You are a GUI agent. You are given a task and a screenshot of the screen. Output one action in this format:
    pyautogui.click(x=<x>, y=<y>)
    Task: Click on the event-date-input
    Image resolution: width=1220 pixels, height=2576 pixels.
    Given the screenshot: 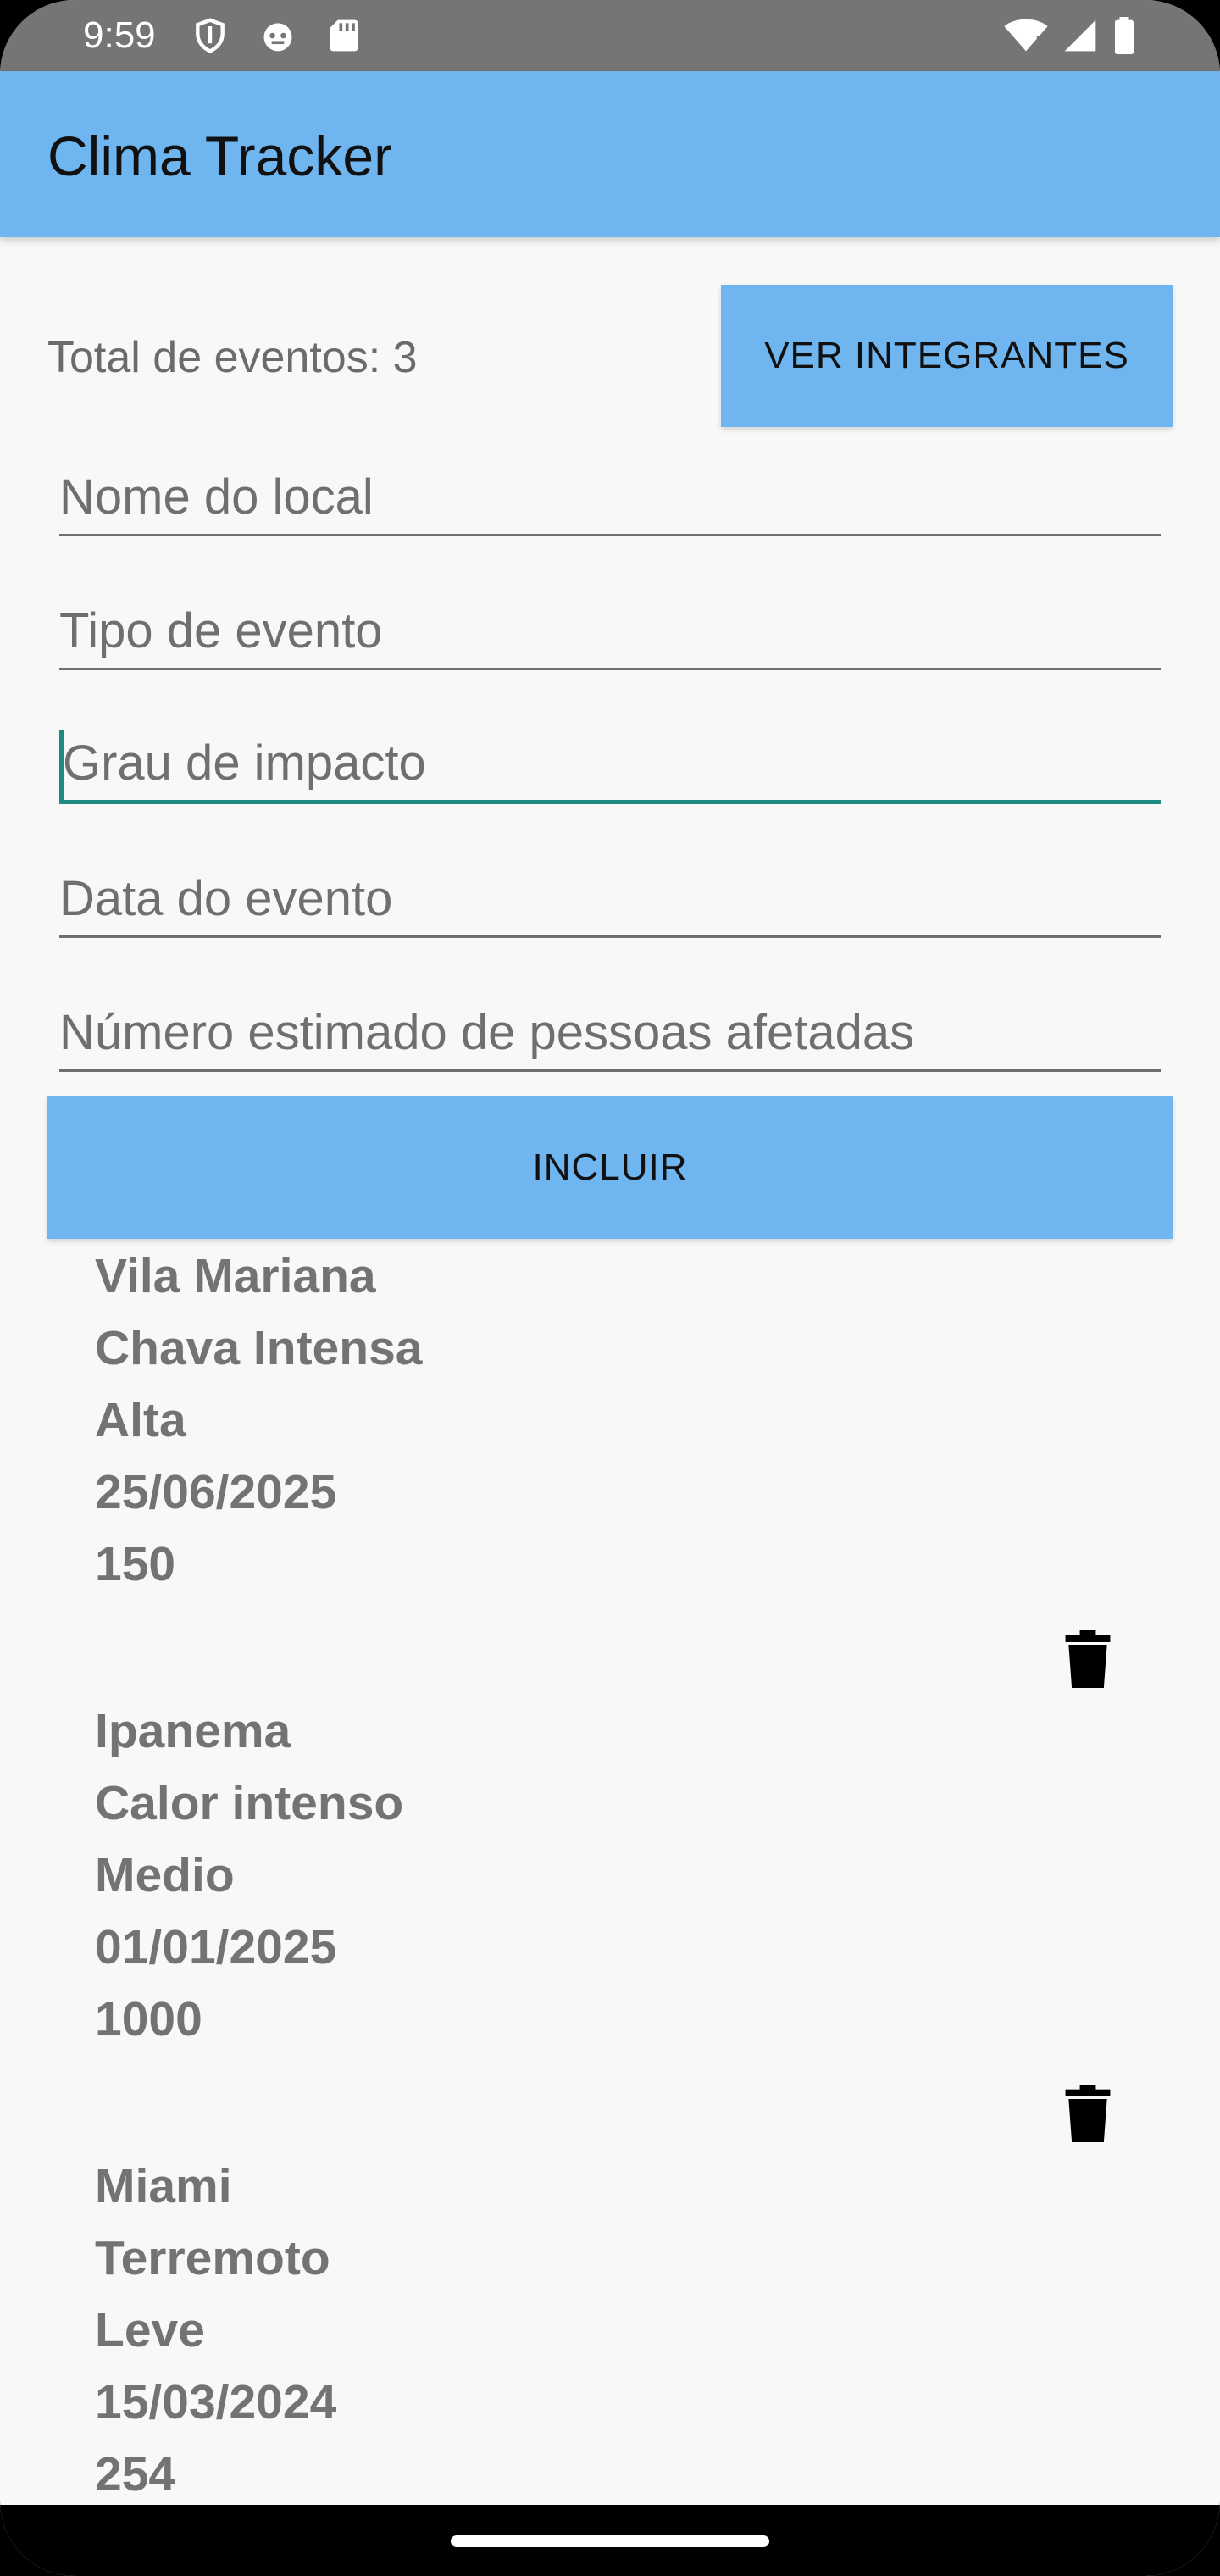 What is the action you would take?
    pyautogui.click(x=610, y=898)
    